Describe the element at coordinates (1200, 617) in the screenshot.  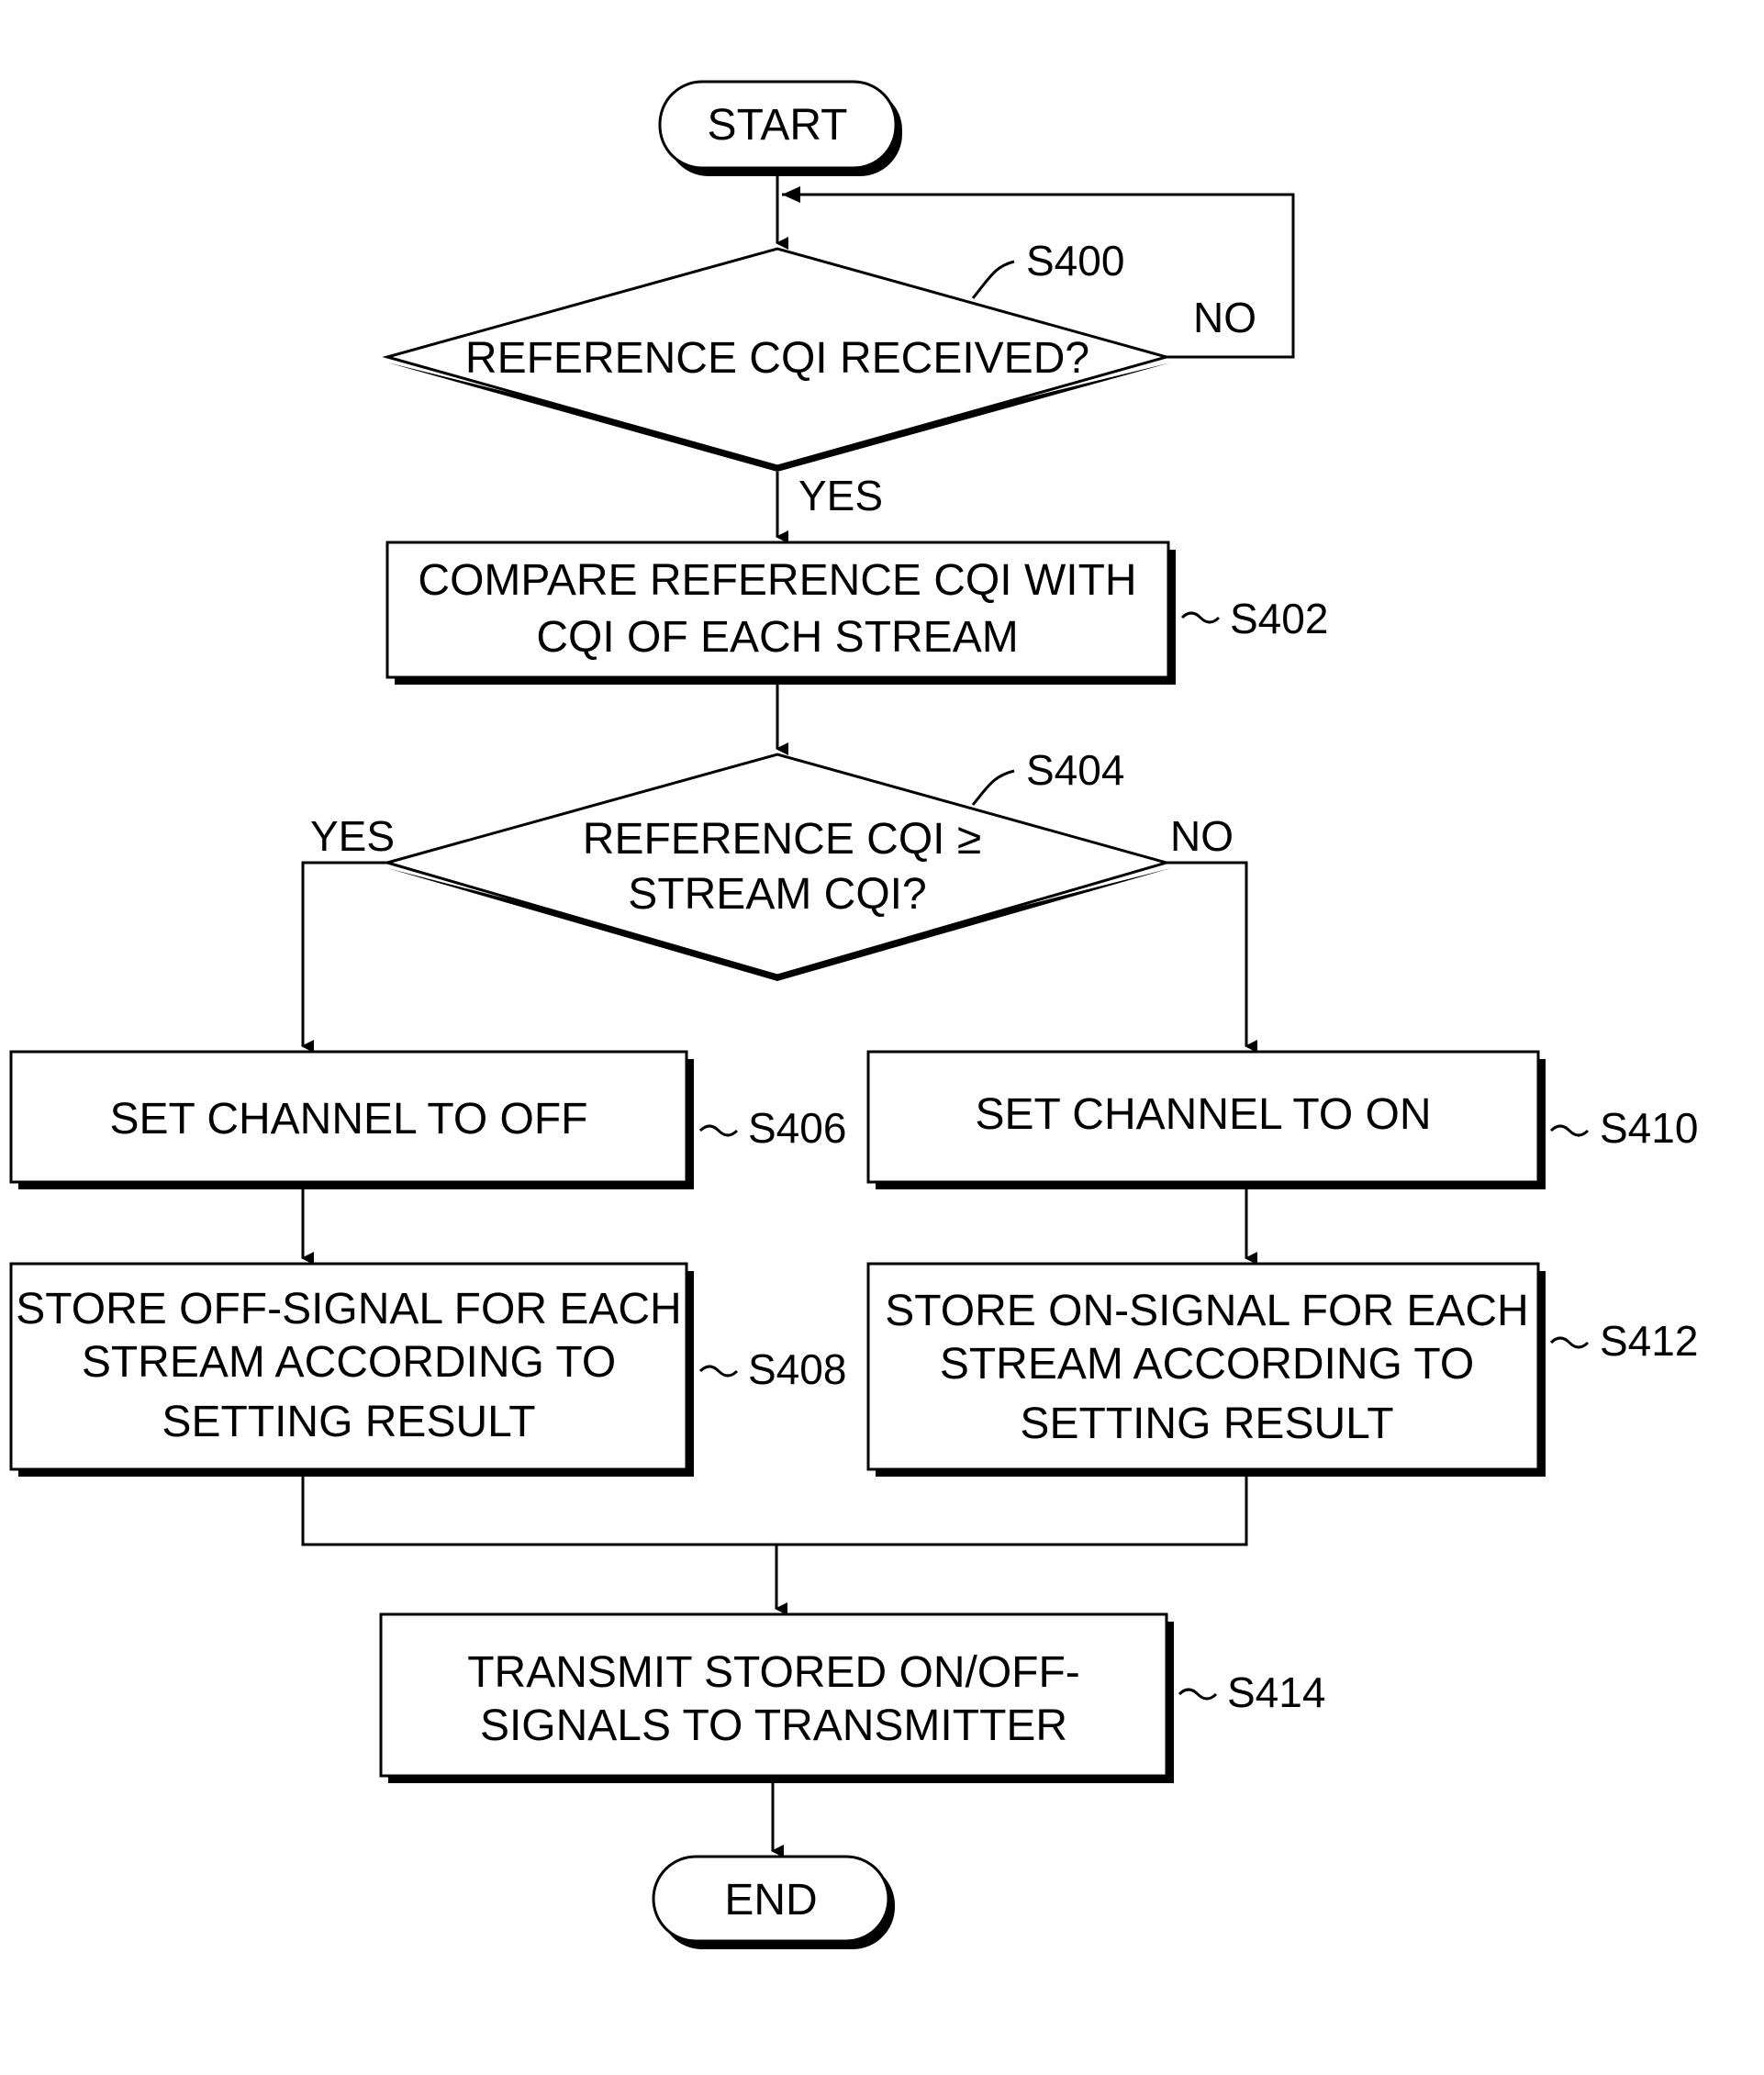
I see `s402-leader` at that location.